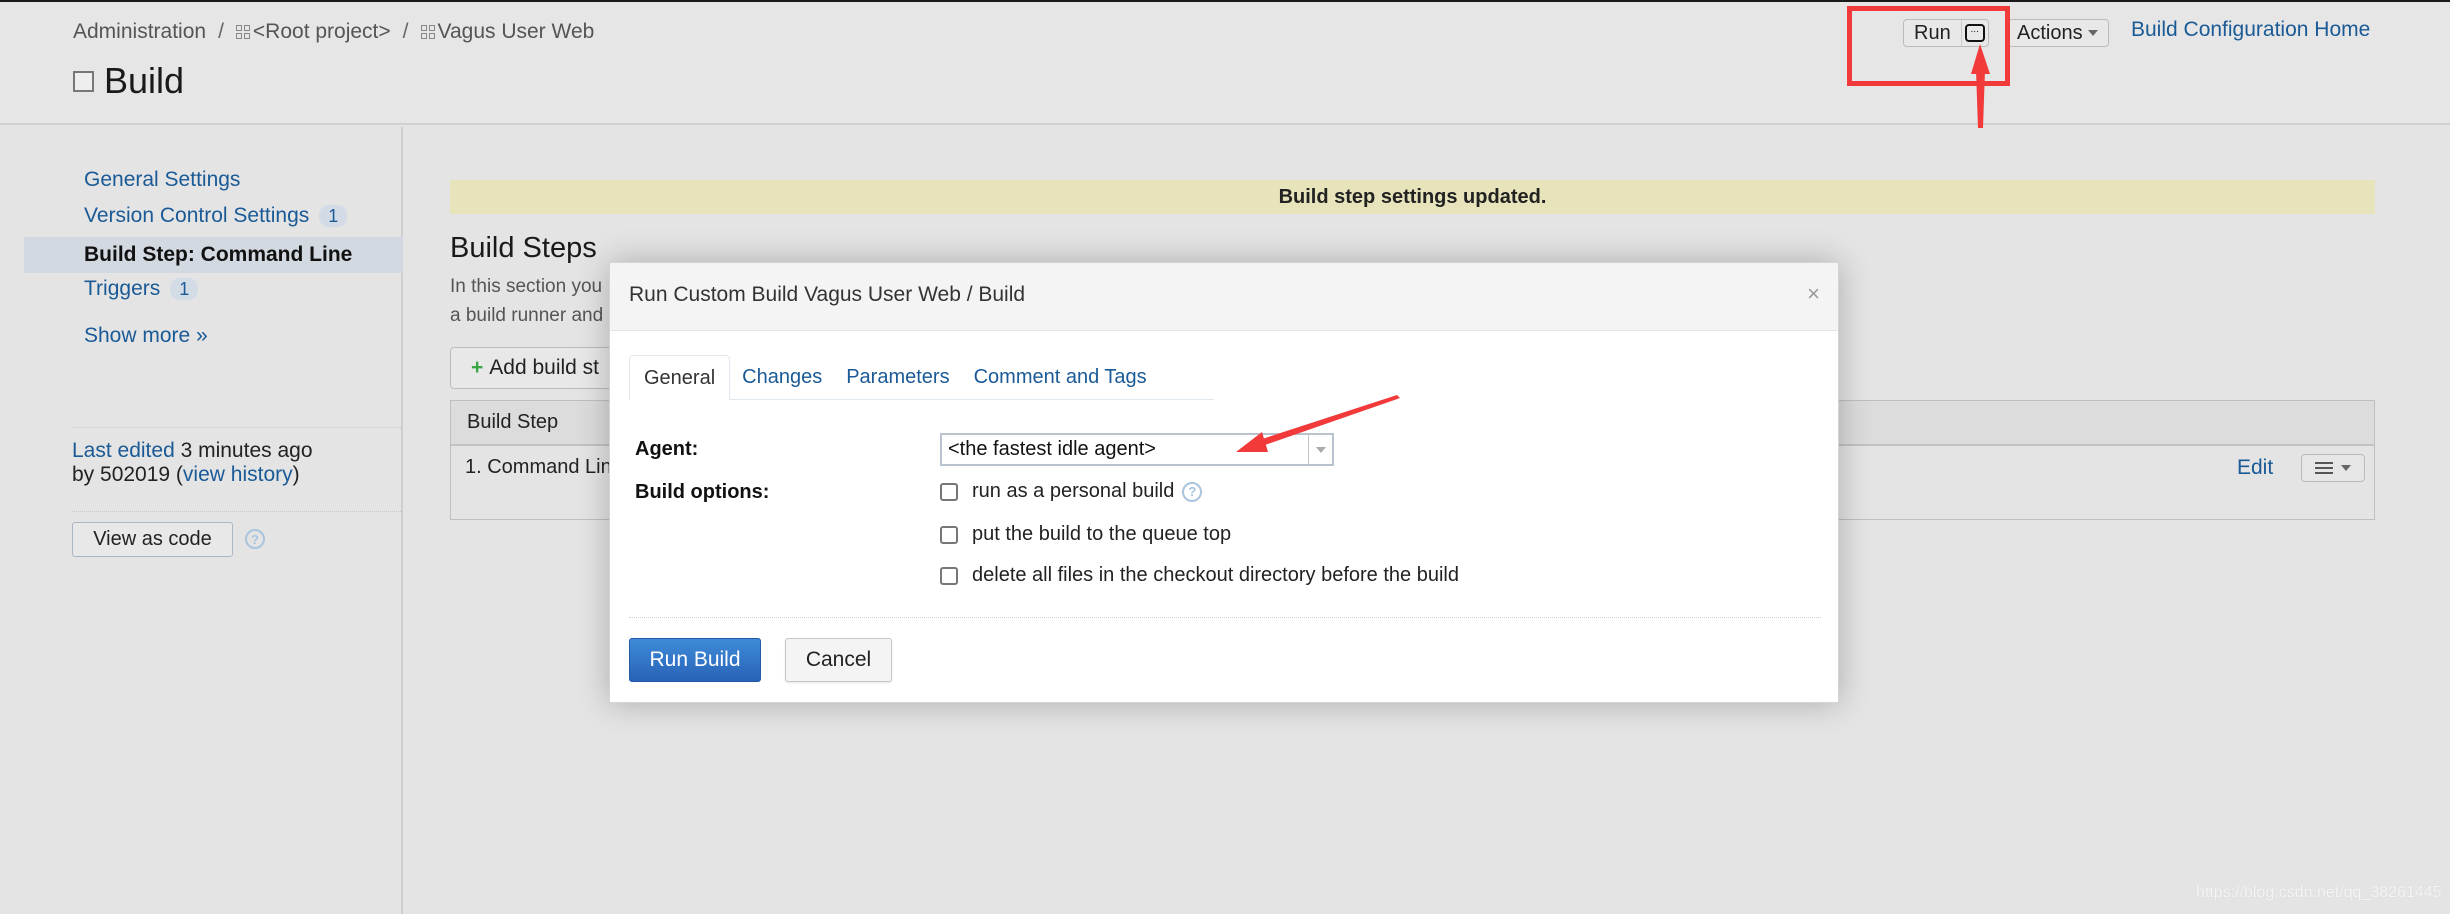 The image size is (2450, 914). What do you see at coordinates (296, 474) in the screenshot?
I see `close-paren: )` at bounding box center [296, 474].